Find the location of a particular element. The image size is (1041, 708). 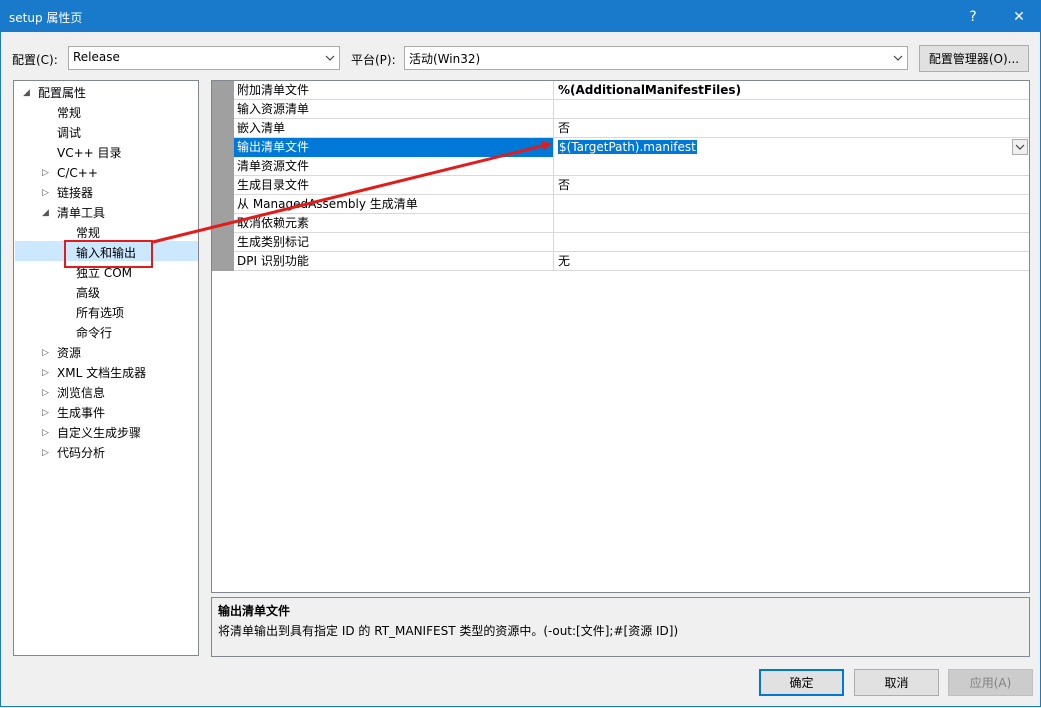

tree-item-label: VC++ 目录 is located at coordinates (89, 153).